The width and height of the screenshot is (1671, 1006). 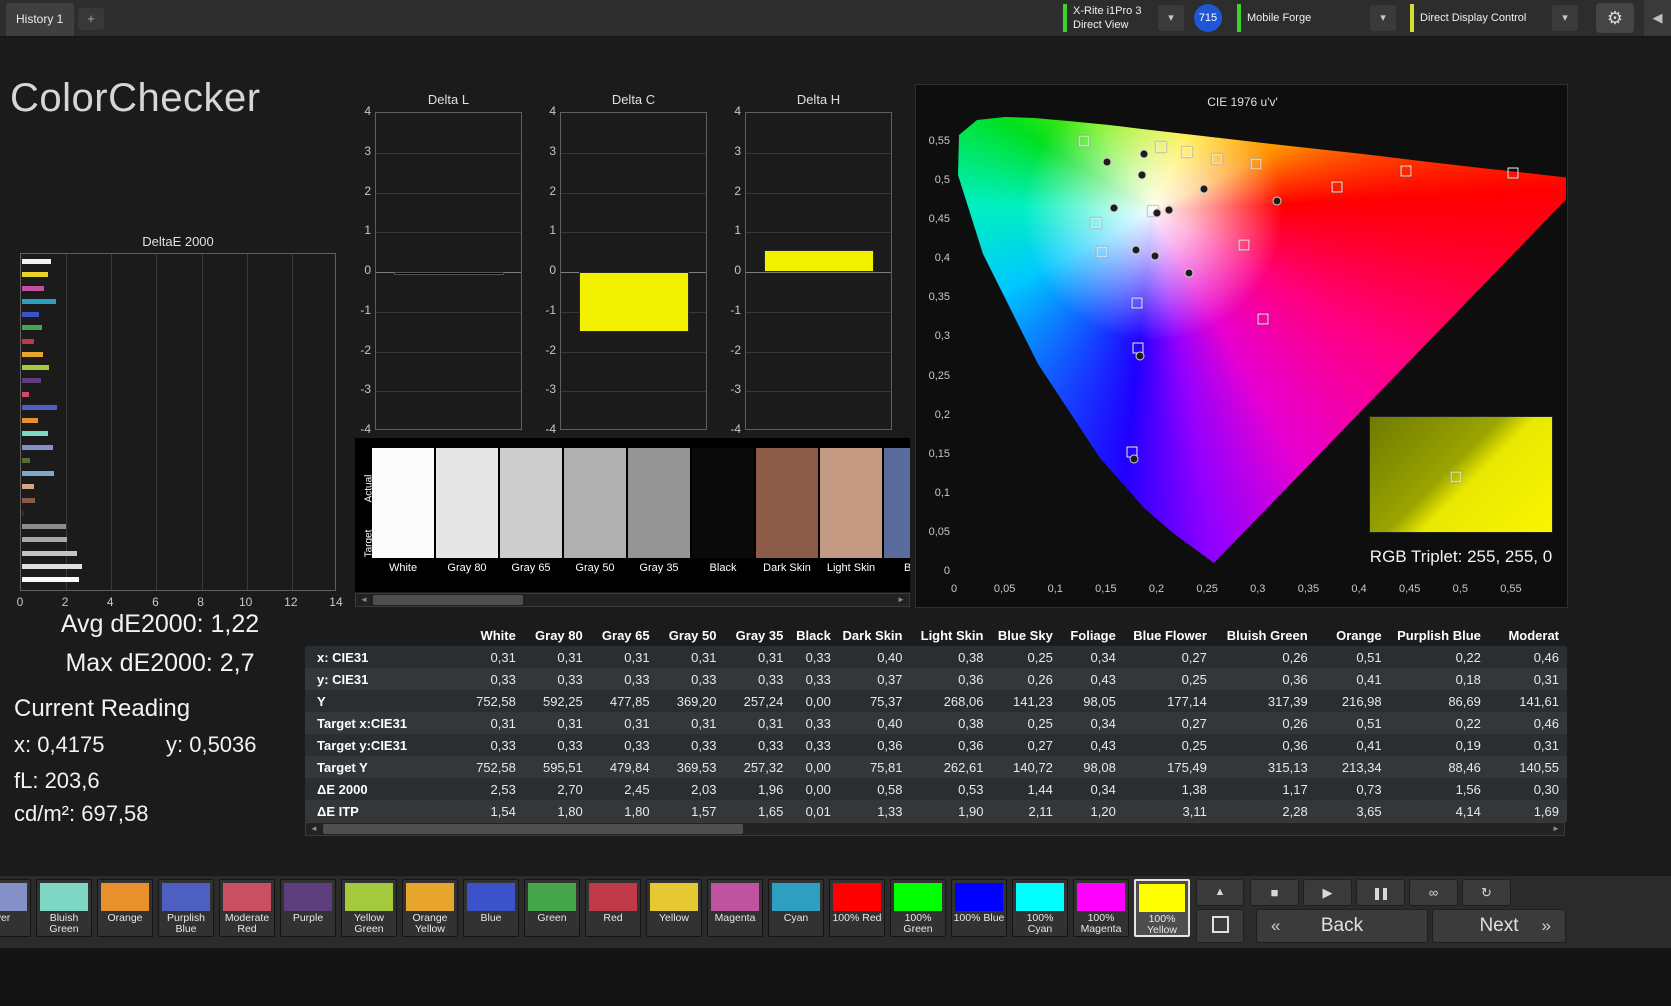 What do you see at coordinates (91, 19) in the screenshot?
I see `new-tab-button: +` at bounding box center [91, 19].